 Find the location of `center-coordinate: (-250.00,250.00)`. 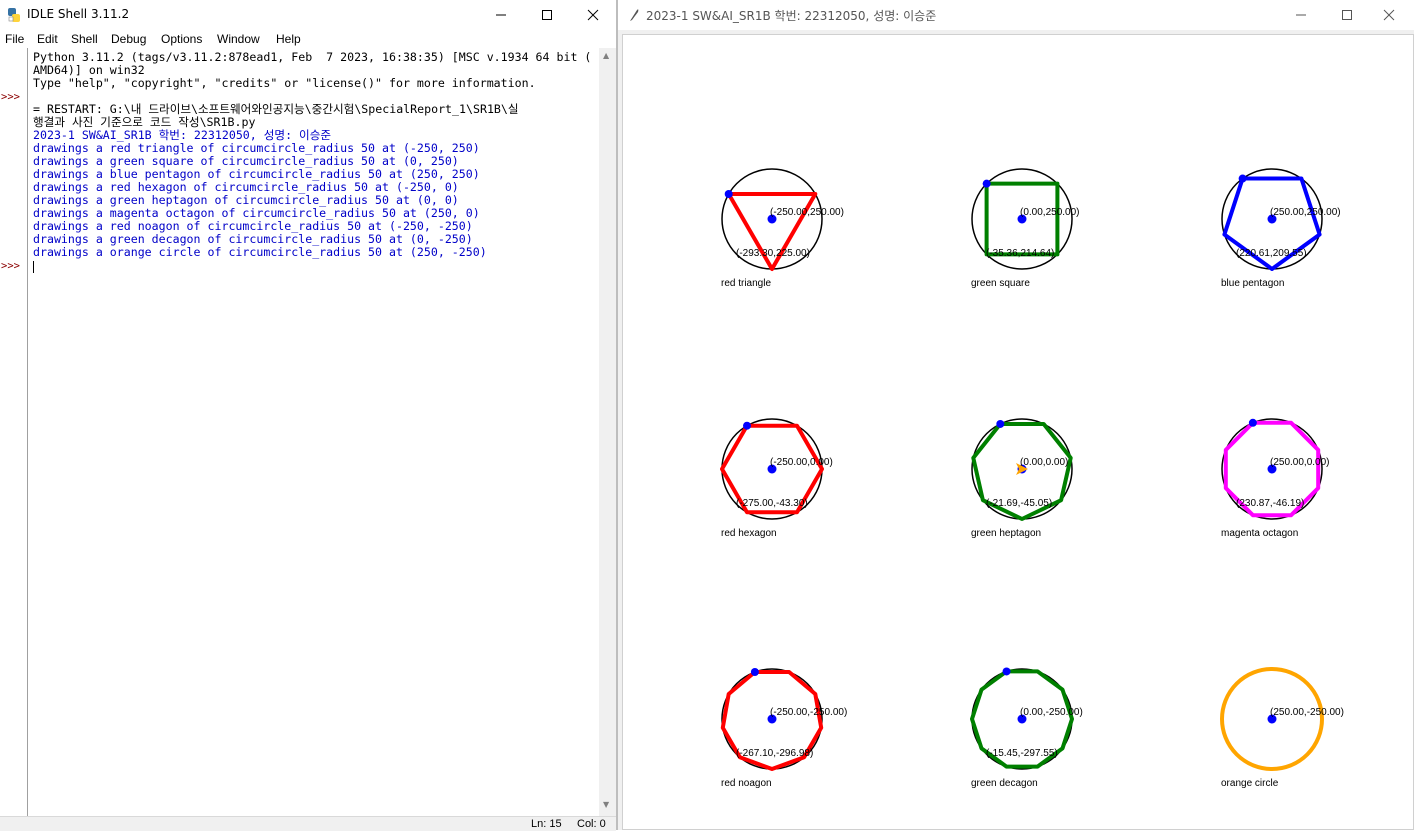

center-coordinate: (-250.00,250.00) is located at coordinates (807, 212).